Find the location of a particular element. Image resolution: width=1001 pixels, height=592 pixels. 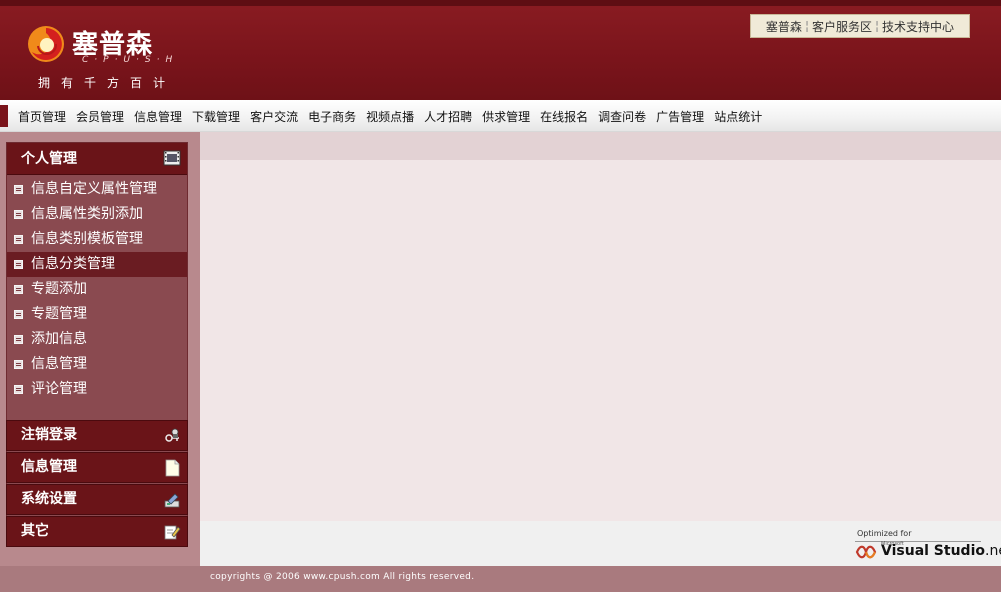

section-label: 信息管理 is located at coordinates (49, 467).